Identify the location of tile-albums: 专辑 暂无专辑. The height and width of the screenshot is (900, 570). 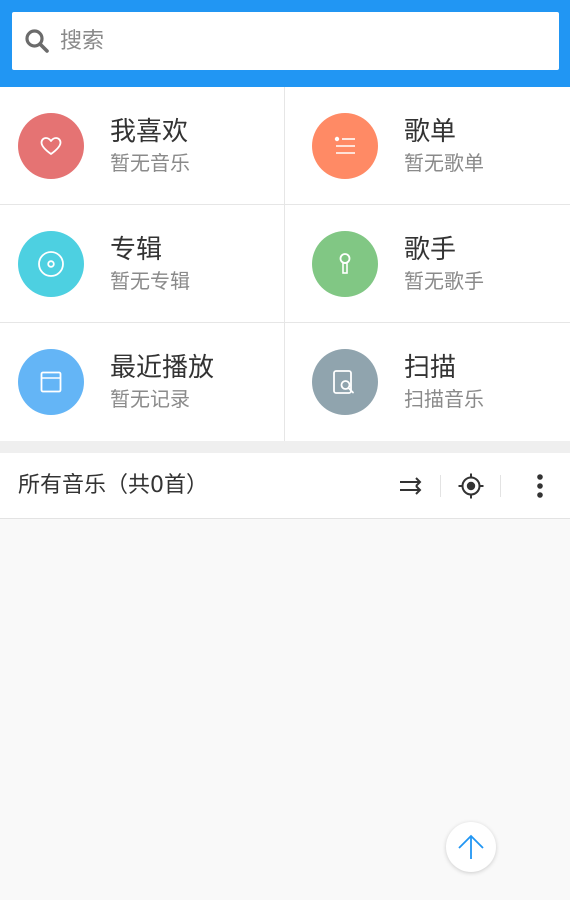
(142, 264).